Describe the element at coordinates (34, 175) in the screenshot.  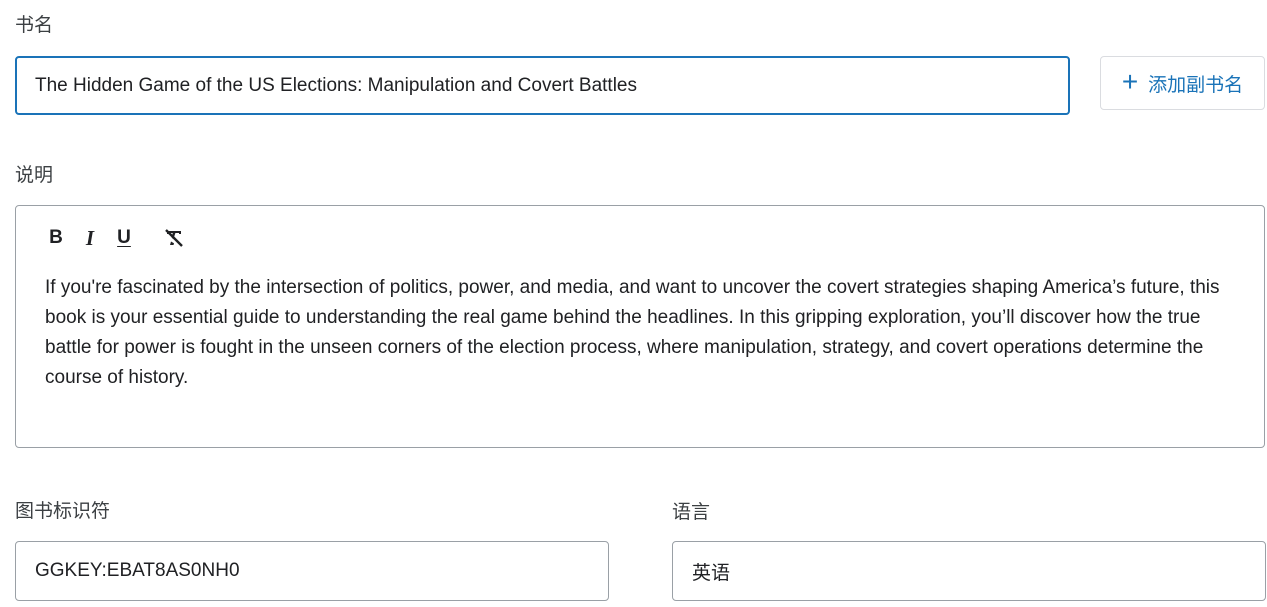
I see `description-label: 说明` at that location.